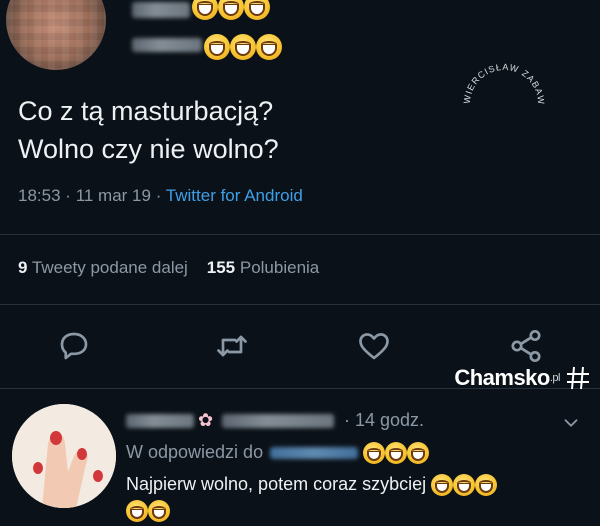  What do you see at coordinates (221, 267) in the screenshot?
I see `likes-count: 155` at bounding box center [221, 267].